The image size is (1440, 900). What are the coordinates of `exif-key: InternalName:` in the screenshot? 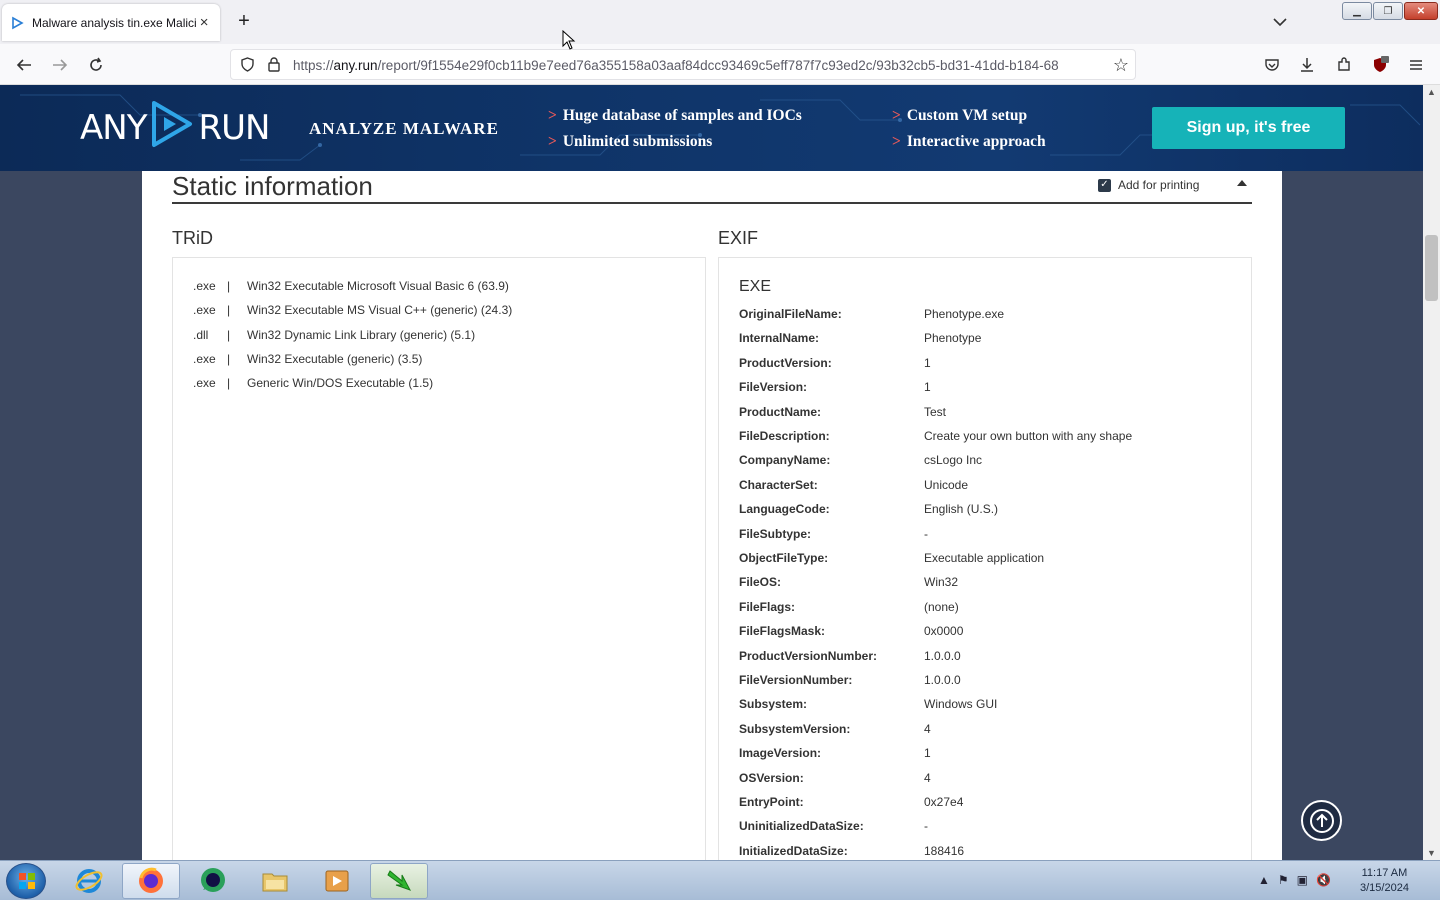 It's located at (779, 338).